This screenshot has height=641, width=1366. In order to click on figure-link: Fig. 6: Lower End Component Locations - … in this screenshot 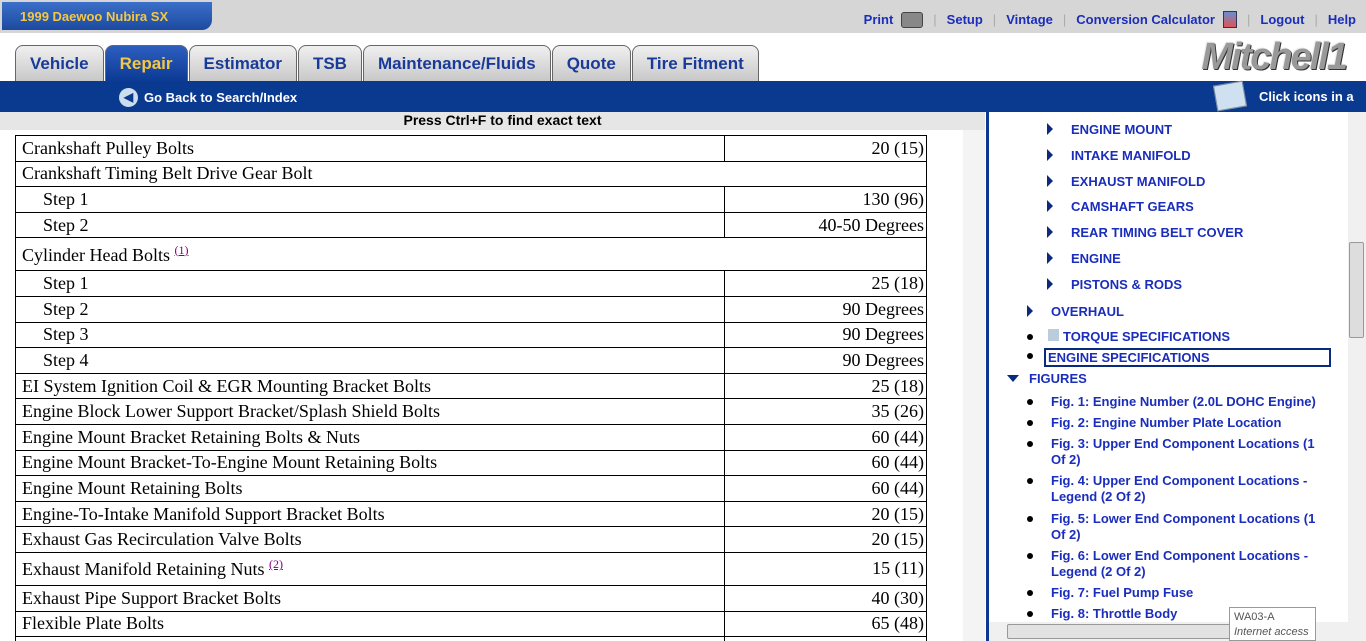, I will do `click(1179, 564)`.